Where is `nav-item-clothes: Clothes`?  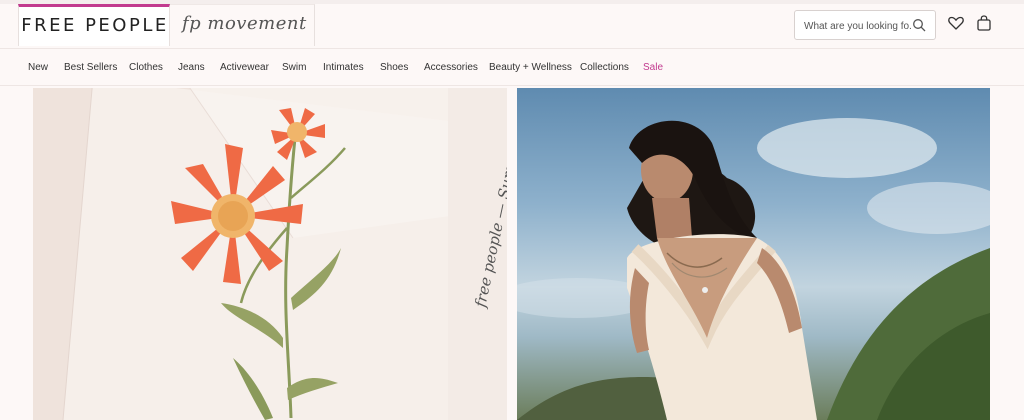 nav-item-clothes: Clothes is located at coordinates (146, 67).